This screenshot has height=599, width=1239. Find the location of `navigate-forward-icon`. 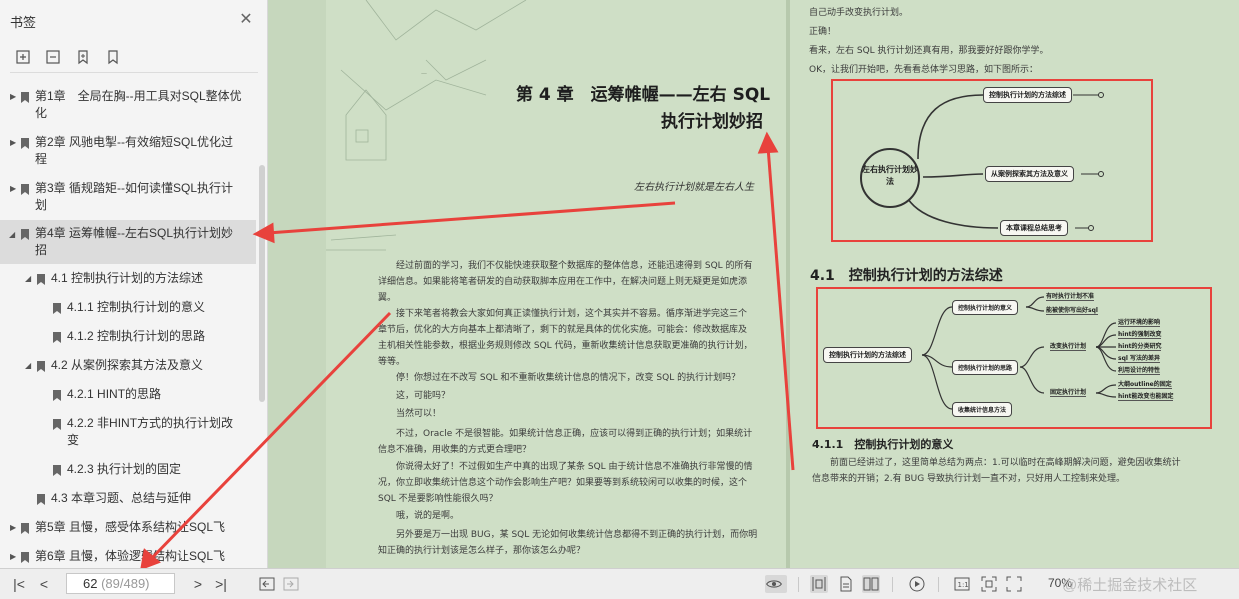

navigate-forward-icon is located at coordinates (291, 584).